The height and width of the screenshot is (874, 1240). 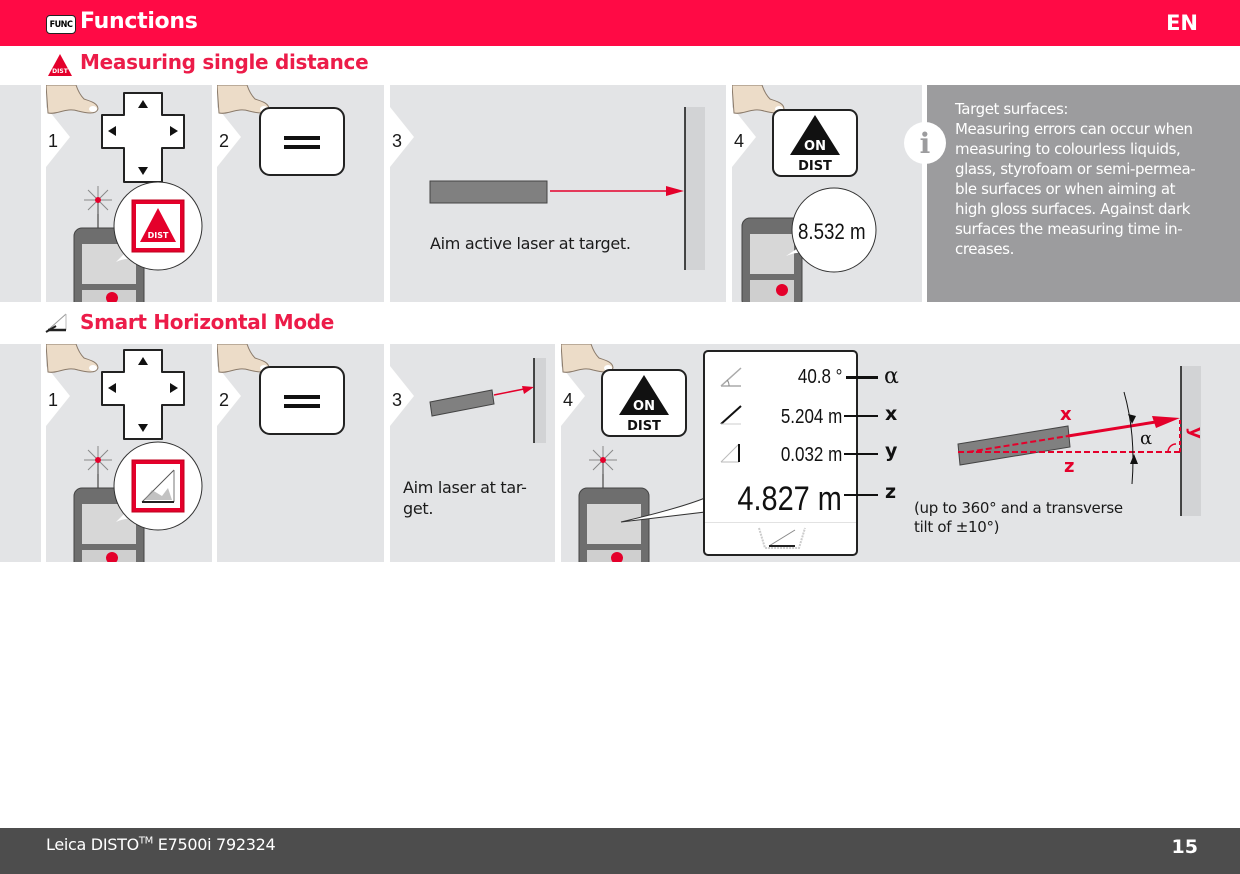 I want to click on step-1-panel: 1 DIST, so click(x=129, y=193).